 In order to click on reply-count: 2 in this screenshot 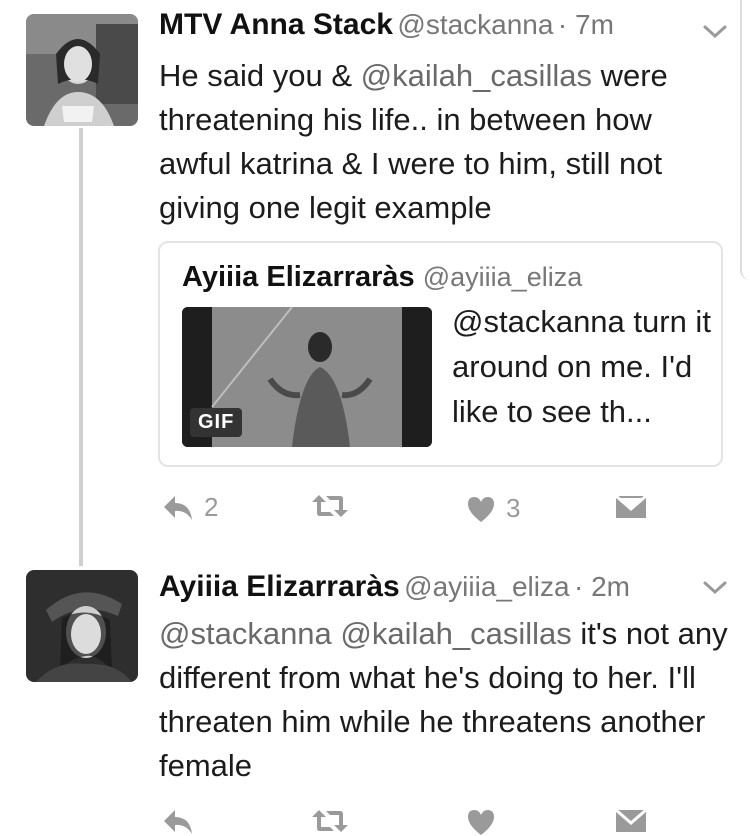, I will do `click(211, 507)`.